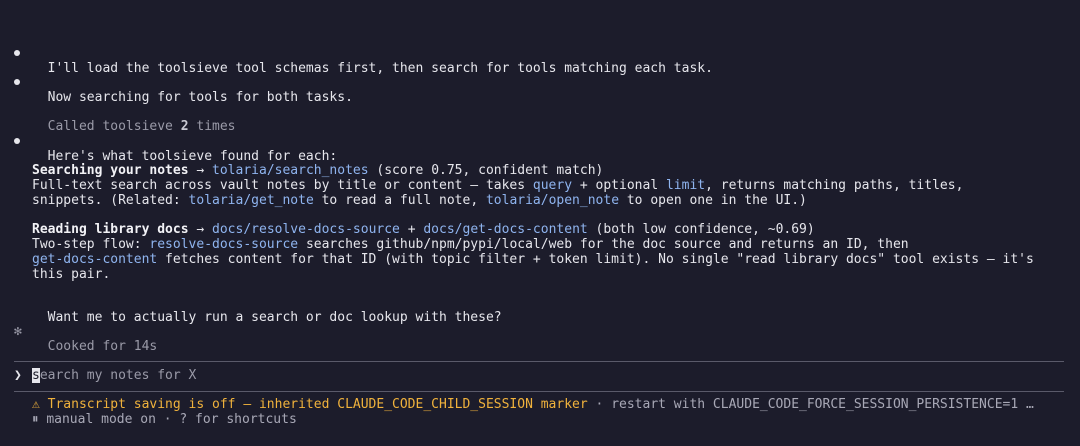  I want to click on text-span: +, so click(411, 229).